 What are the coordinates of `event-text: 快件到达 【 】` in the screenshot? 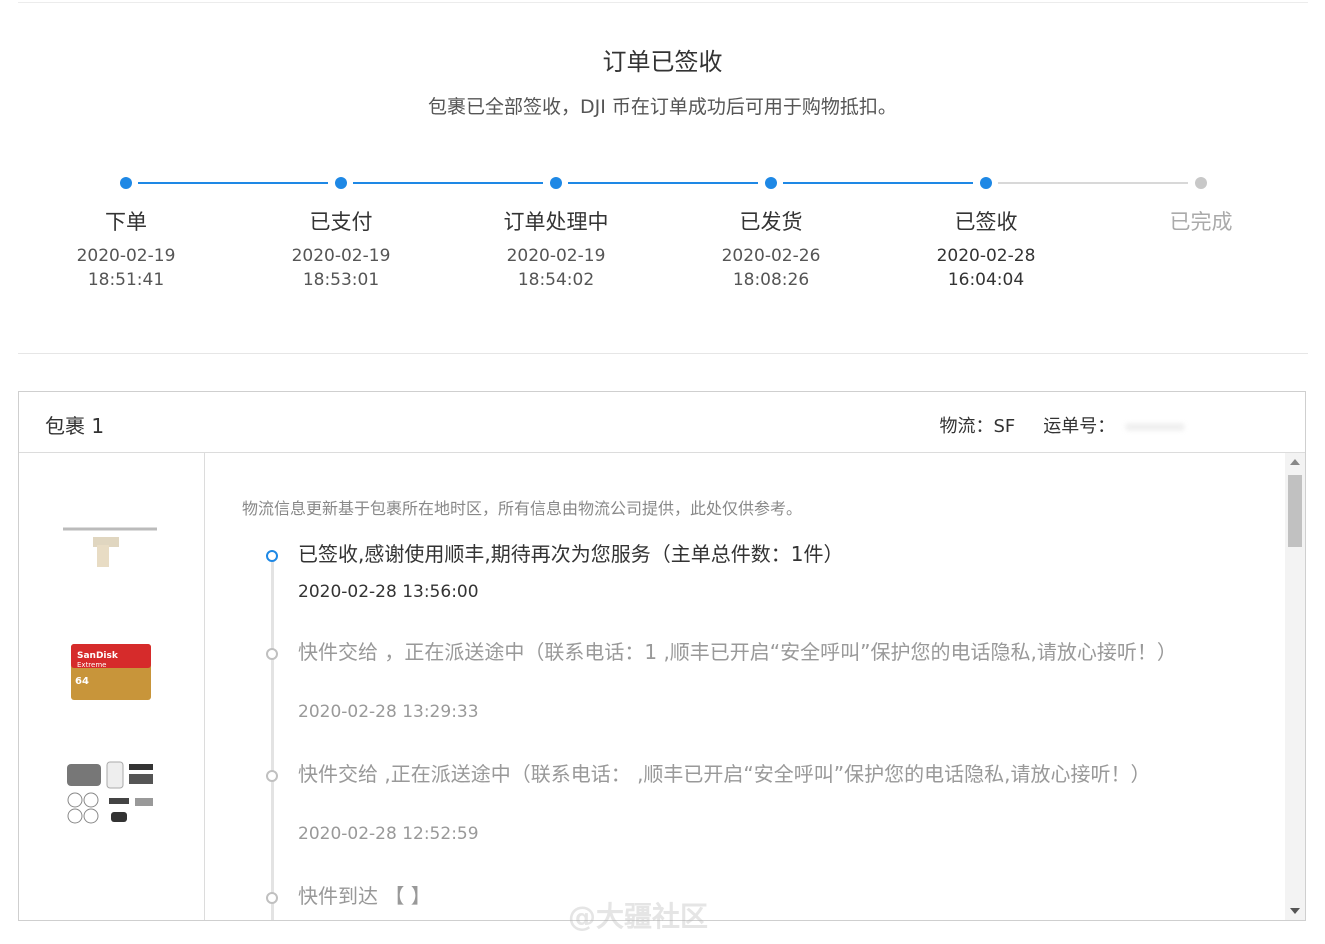 It's located at (364, 896).